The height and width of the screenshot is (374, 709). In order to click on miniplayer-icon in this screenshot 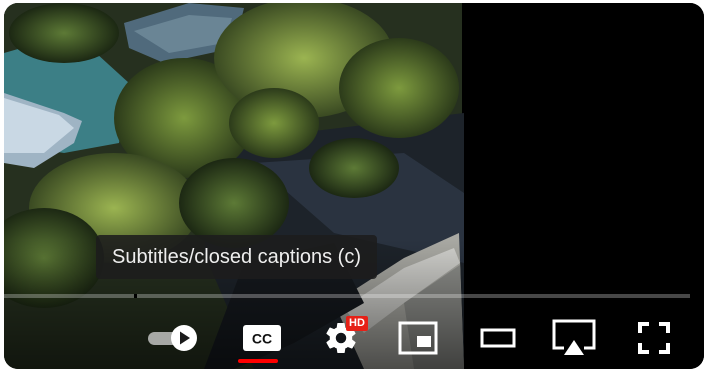, I will do `click(418, 338)`.